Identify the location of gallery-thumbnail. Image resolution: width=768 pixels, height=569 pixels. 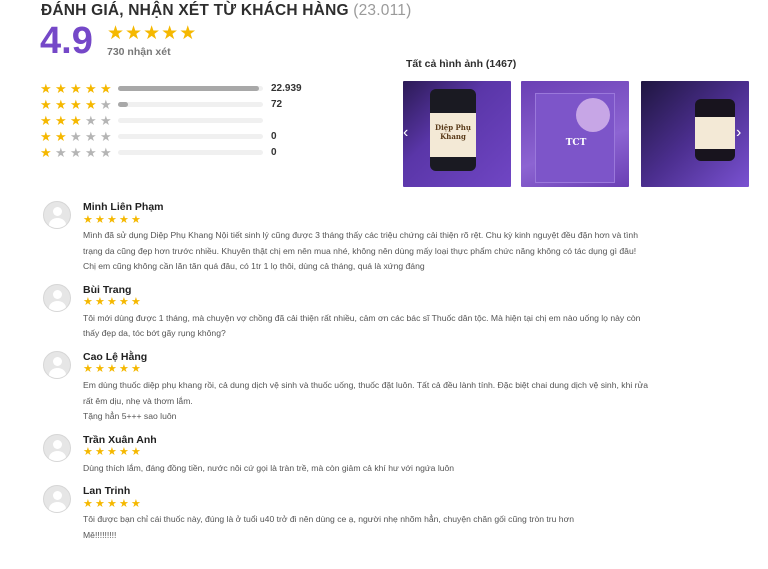
(695, 134).